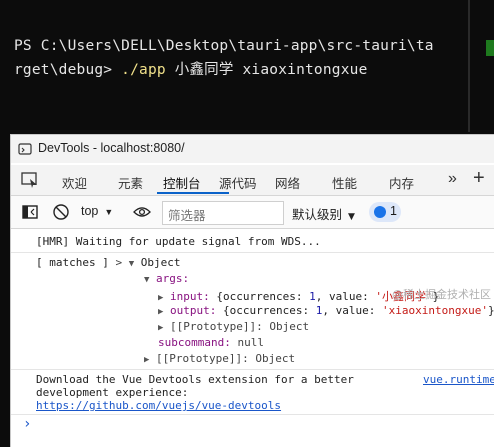 The height and width of the screenshot is (447, 494). What do you see at coordinates (30, 180) in the screenshot?
I see `inspect-element-icon` at bounding box center [30, 180].